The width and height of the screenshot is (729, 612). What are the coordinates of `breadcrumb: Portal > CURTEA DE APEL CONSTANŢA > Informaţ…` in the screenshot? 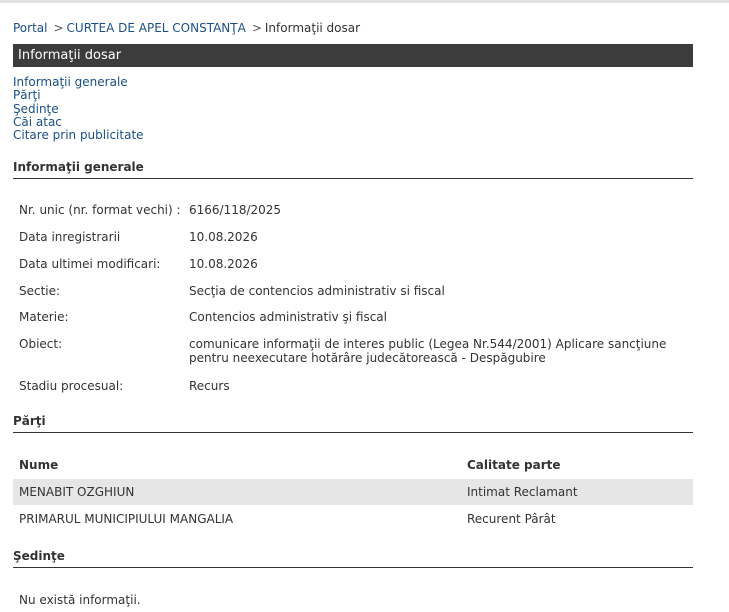 It's located at (186, 28).